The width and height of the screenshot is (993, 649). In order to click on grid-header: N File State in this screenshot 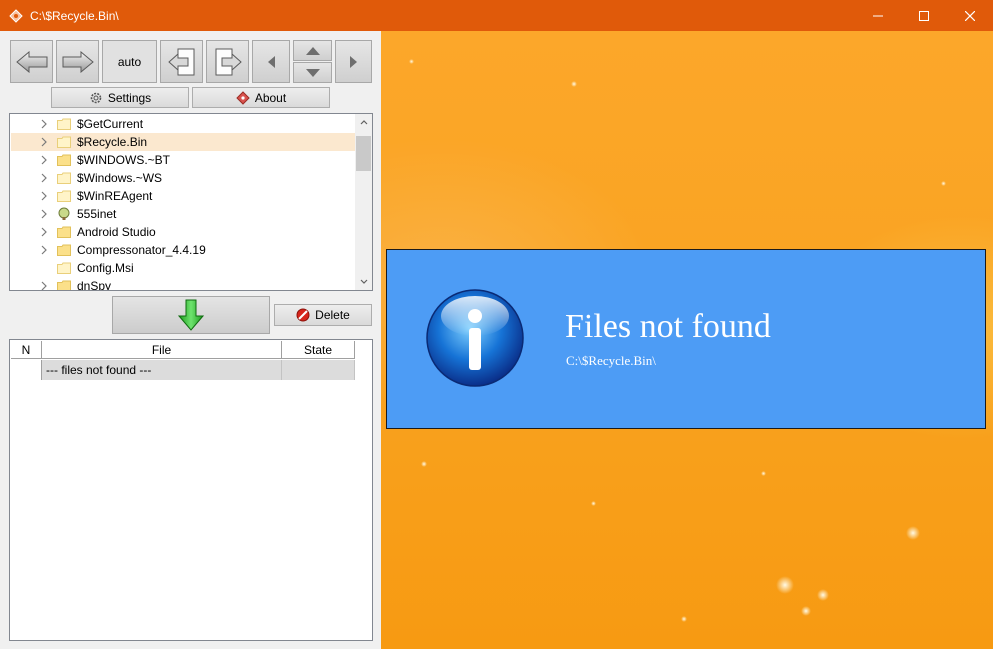, I will do `click(183, 350)`.